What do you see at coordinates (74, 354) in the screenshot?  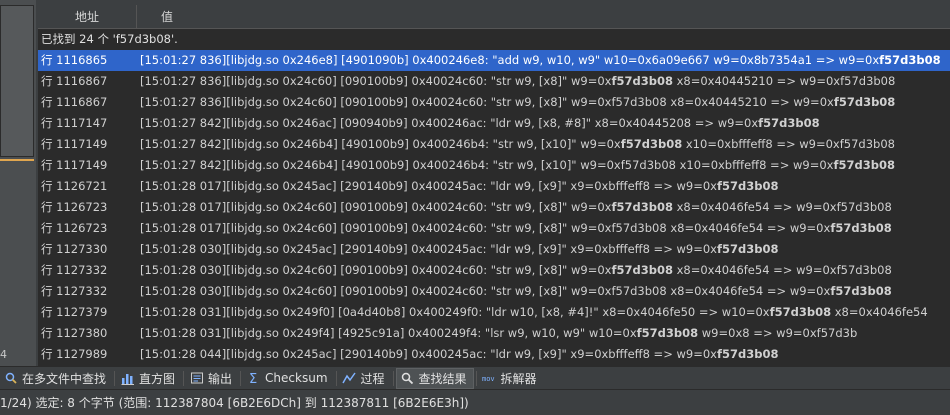 I see `row-line-number: 行 1127989` at bounding box center [74, 354].